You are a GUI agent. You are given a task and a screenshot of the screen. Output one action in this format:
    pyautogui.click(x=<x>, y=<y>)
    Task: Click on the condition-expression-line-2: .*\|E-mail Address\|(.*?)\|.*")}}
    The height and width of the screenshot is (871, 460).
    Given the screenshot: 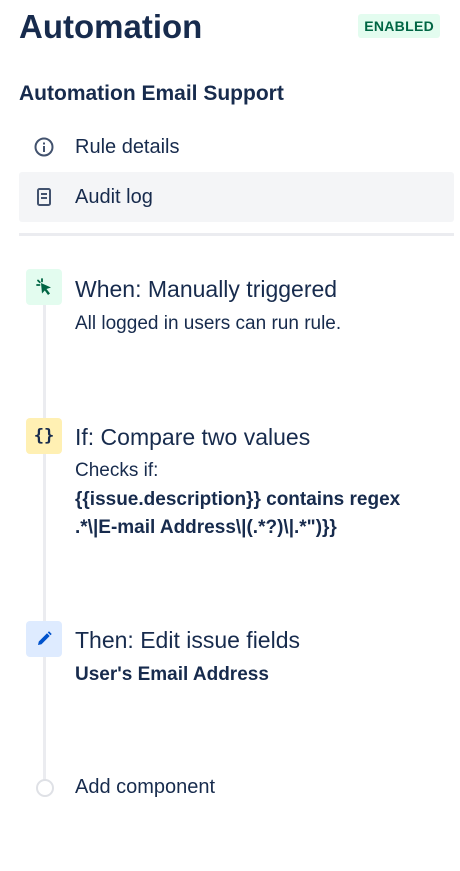 What is the action you would take?
    pyautogui.click(x=206, y=527)
    